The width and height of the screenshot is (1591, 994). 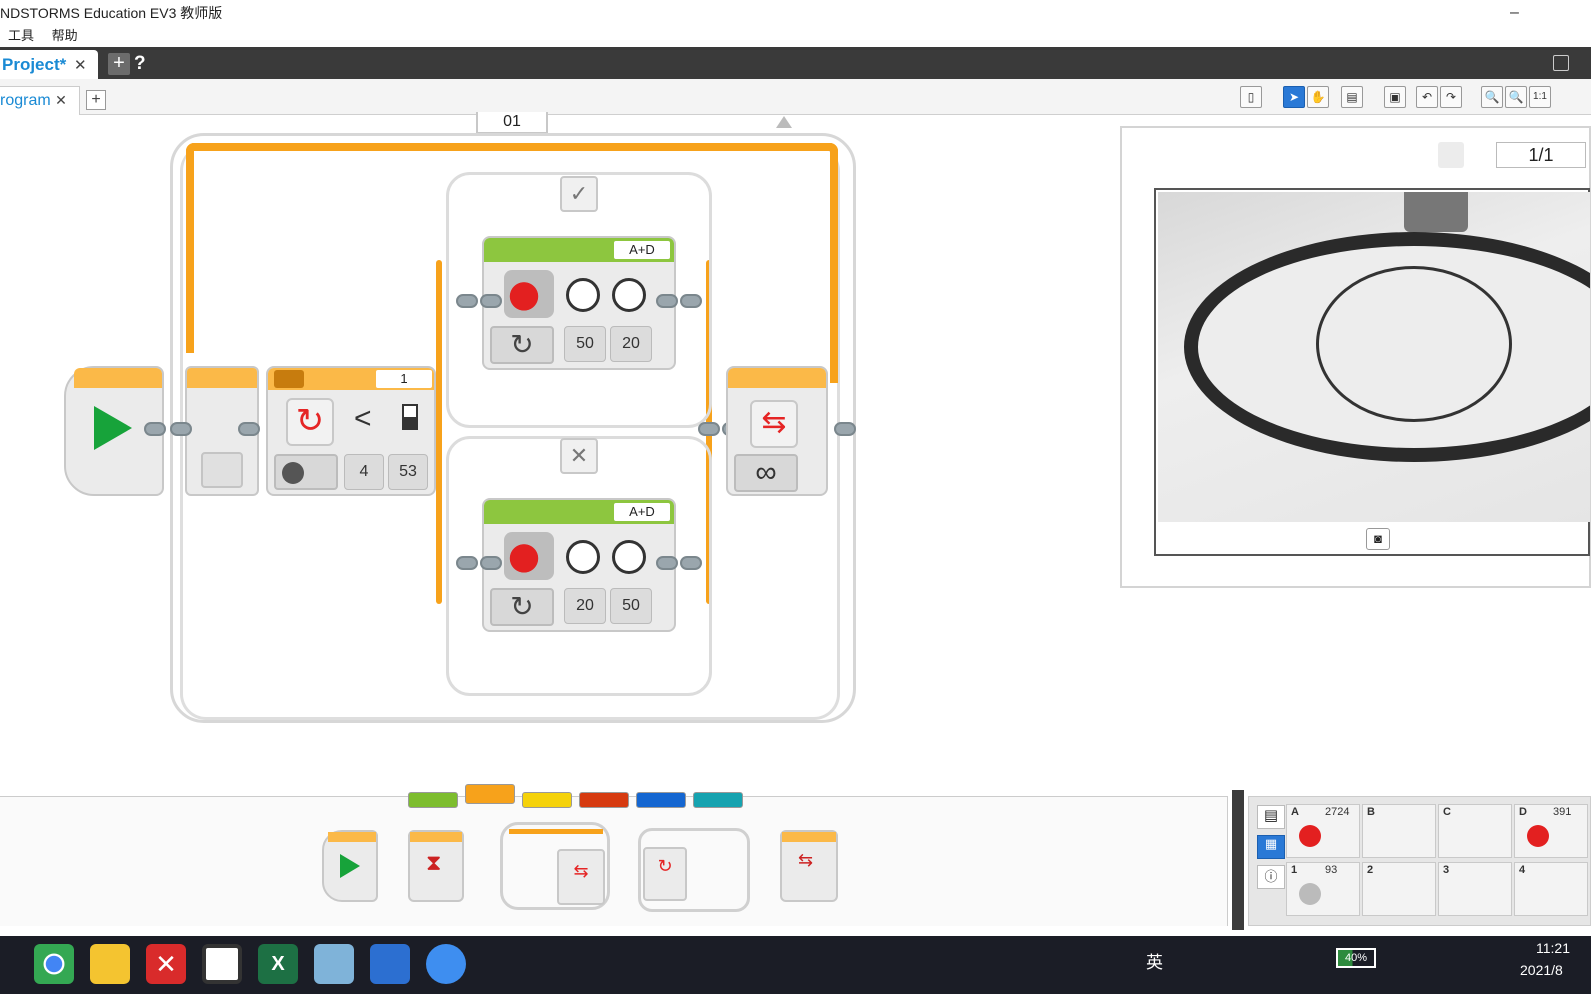 I want to click on comment-tool-icon: ▤, so click(x=1352, y=97).